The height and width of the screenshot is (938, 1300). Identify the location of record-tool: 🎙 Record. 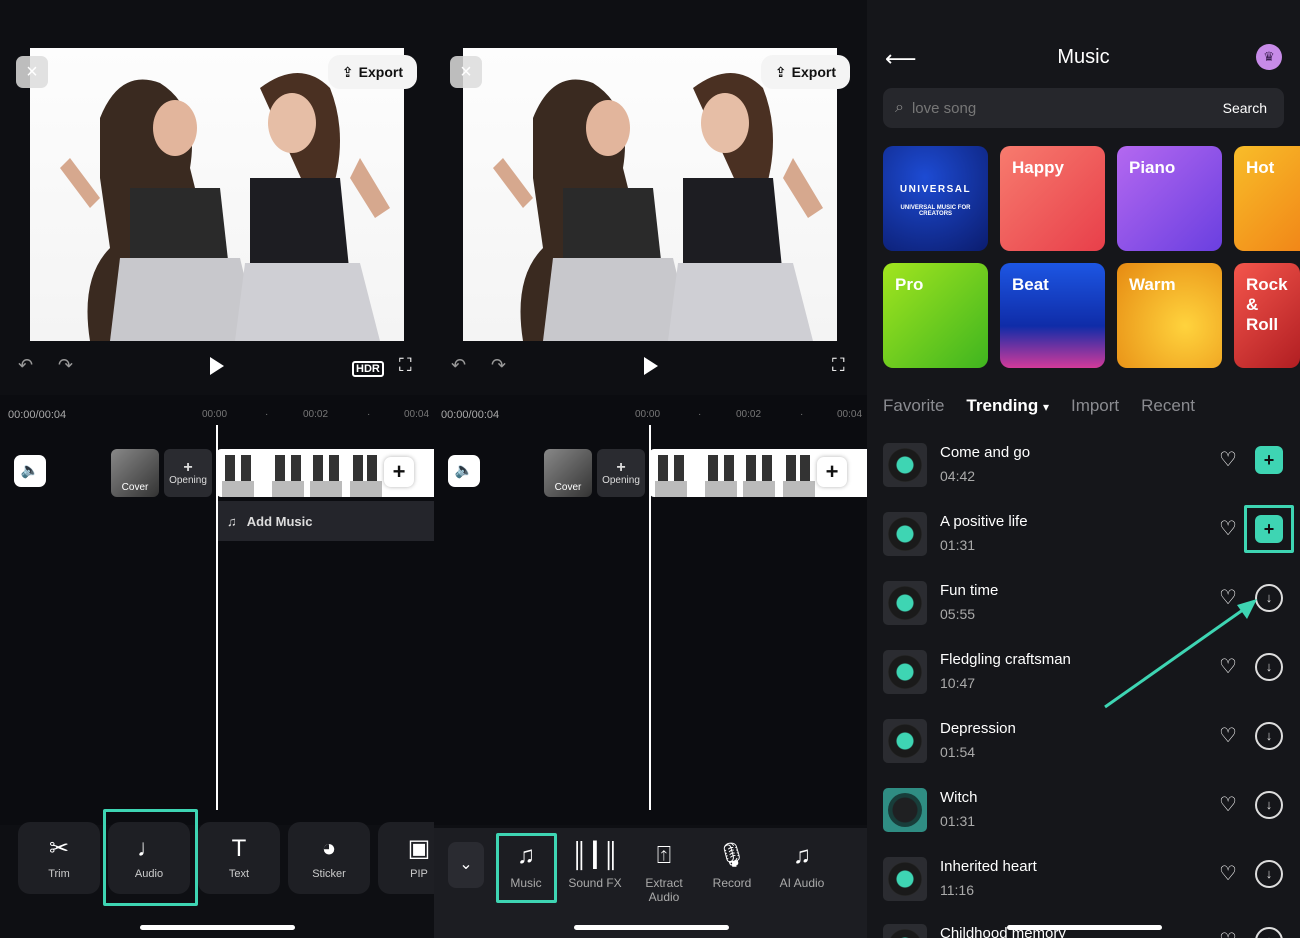
(732, 866).